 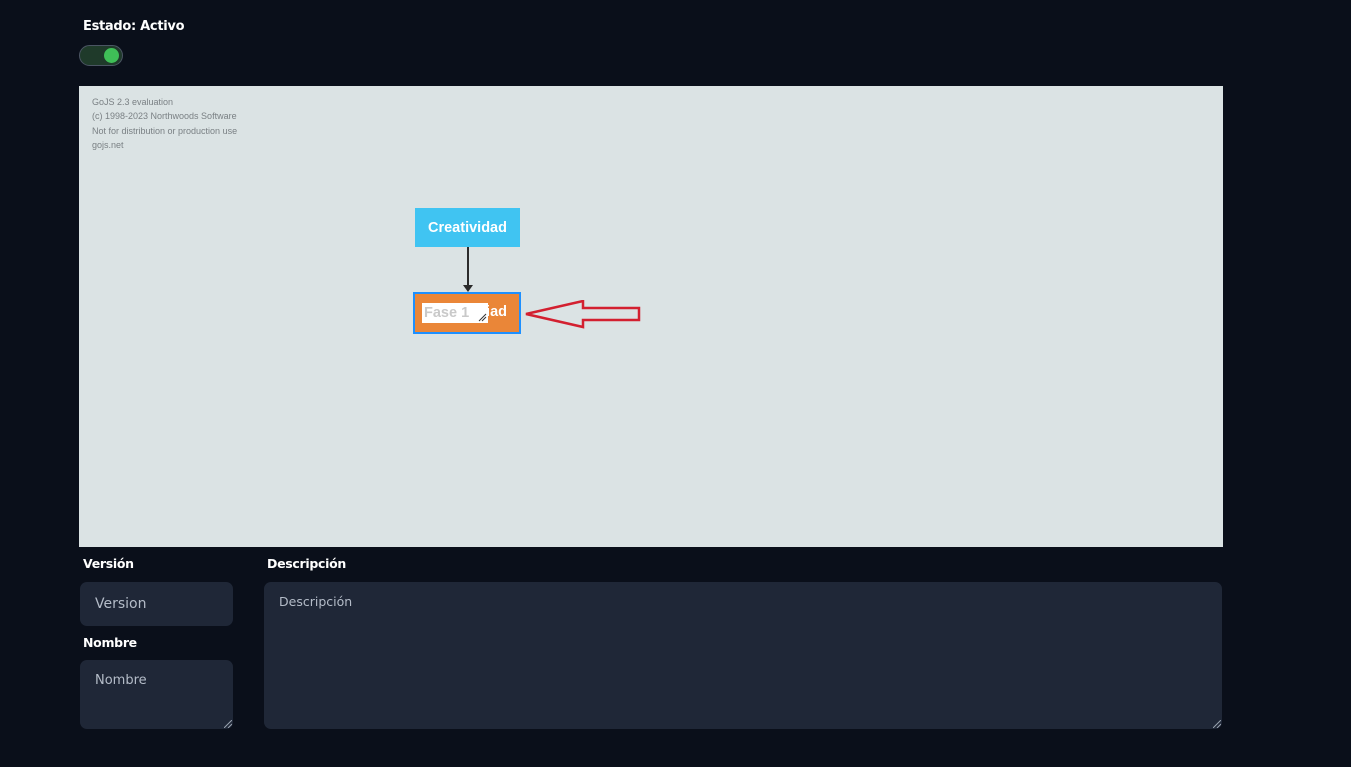 What do you see at coordinates (133, 102) in the screenshot?
I see `watermark-line: GoJS 2.3 evaluation` at bounding box center [133, 102].